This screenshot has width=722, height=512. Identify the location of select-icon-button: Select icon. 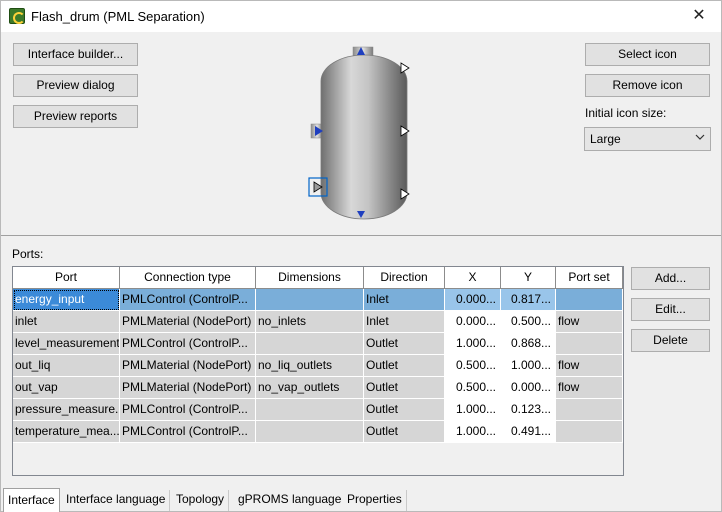
(647, 54).